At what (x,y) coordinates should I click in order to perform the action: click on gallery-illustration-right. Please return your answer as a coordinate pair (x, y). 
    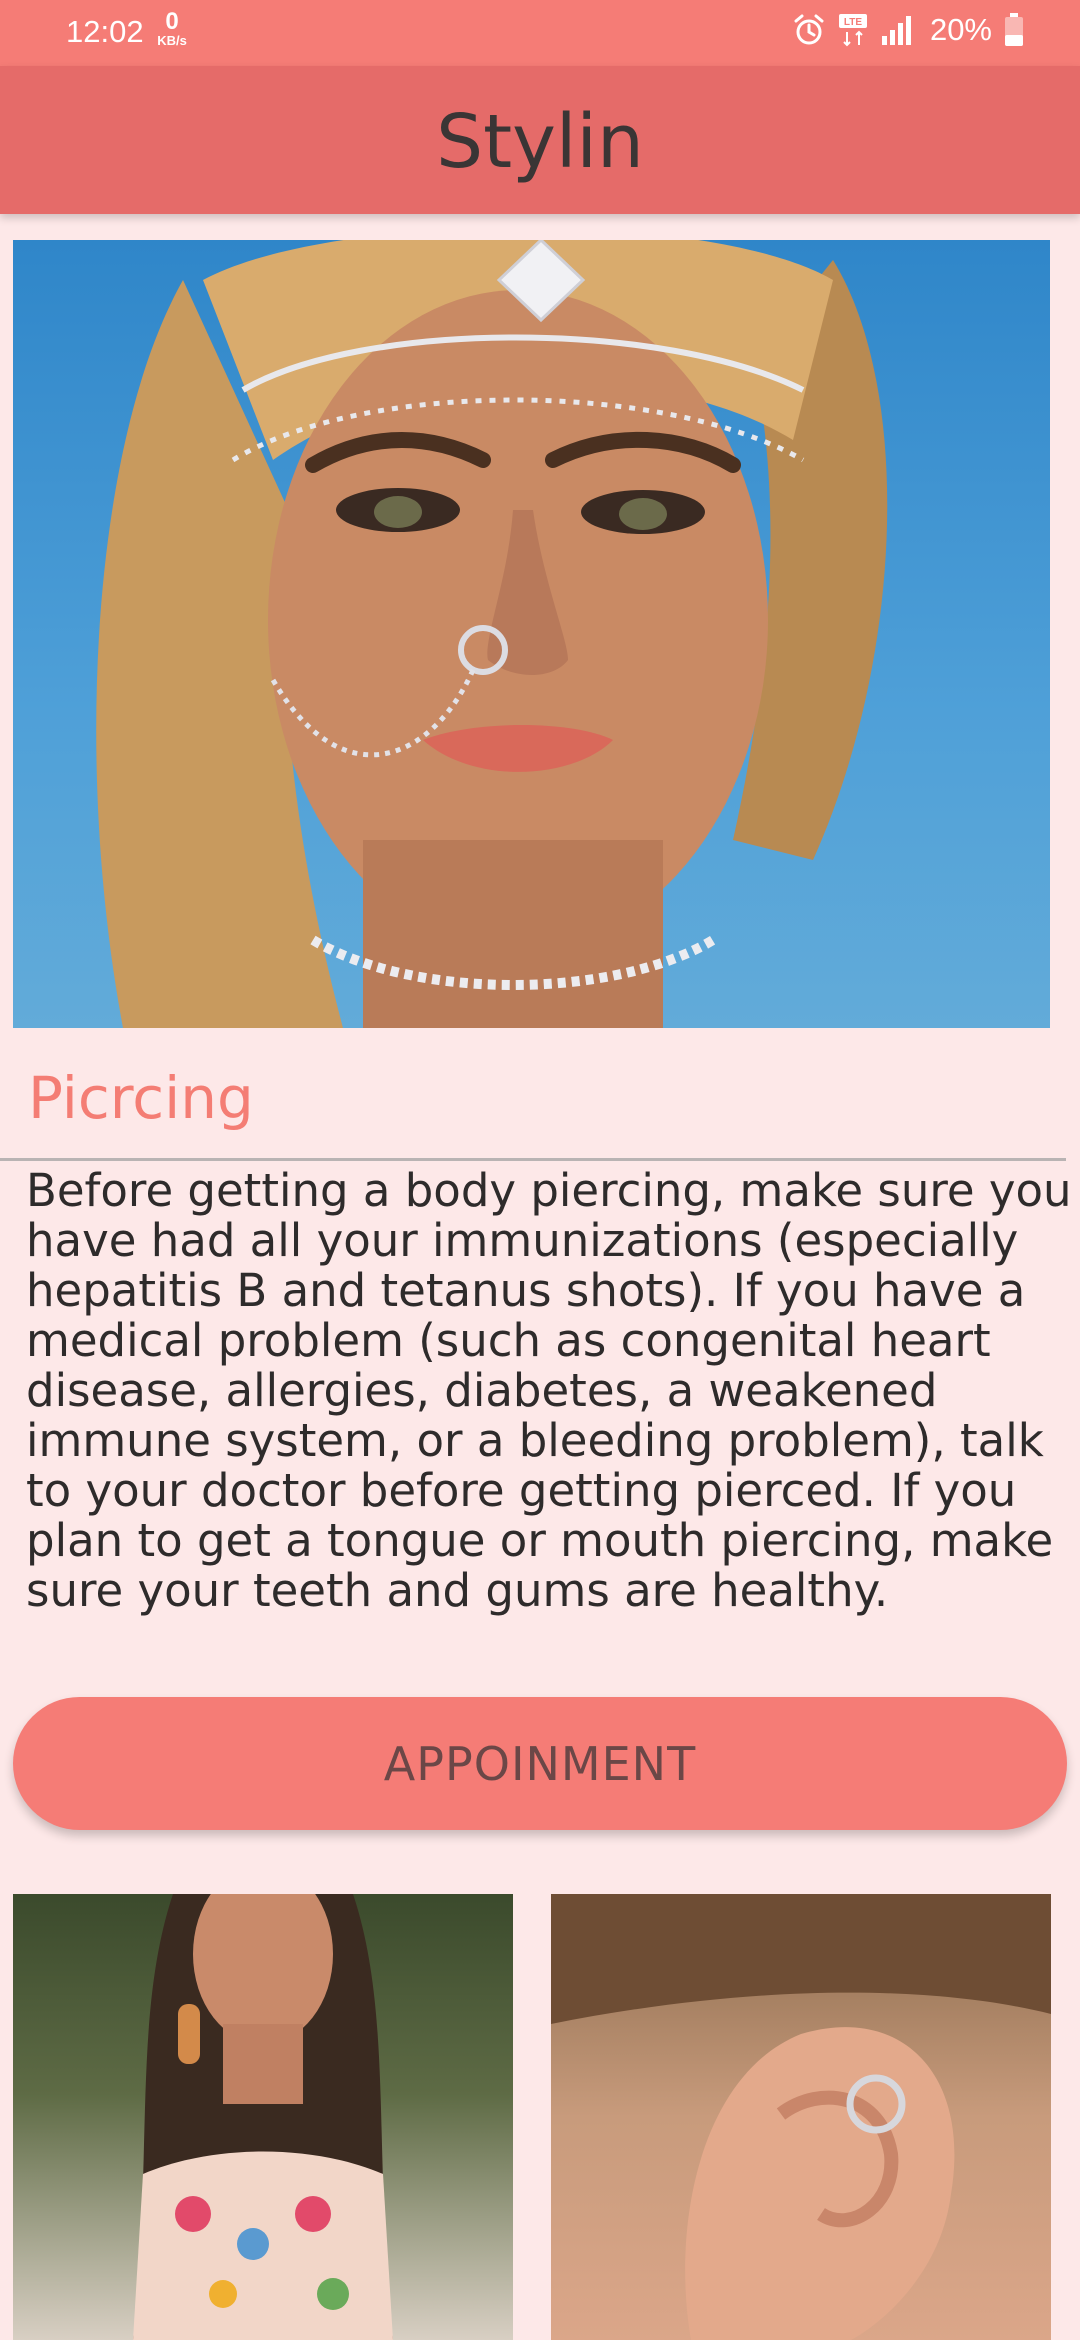
    Looking at the image, I should click on (801, 2117).